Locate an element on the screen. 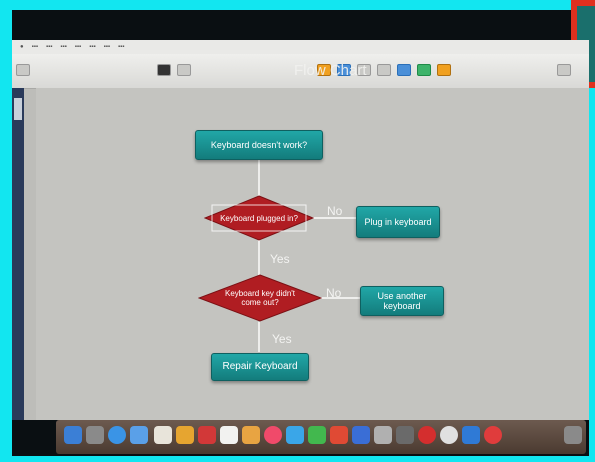 The height and width of the screenshot is (462, 595). preview-icon is located at coordinates (383, 435).